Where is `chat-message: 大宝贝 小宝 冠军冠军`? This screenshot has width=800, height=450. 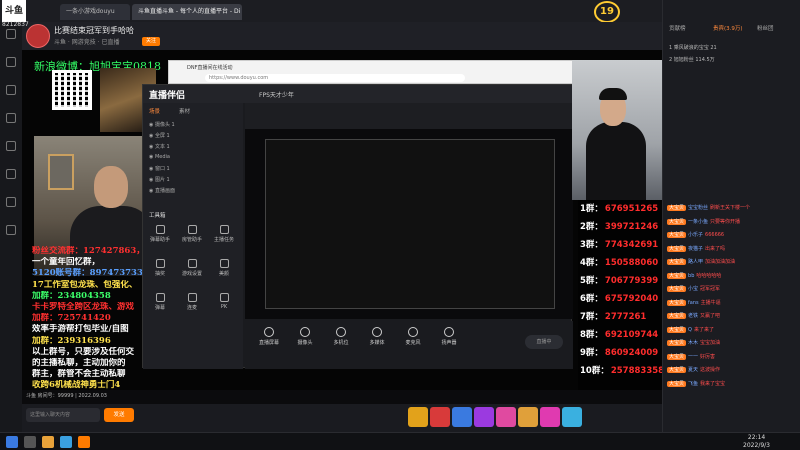 chat-message: 大宝贝 小宝 冠军冠军 is located at coordinates (732, 289).